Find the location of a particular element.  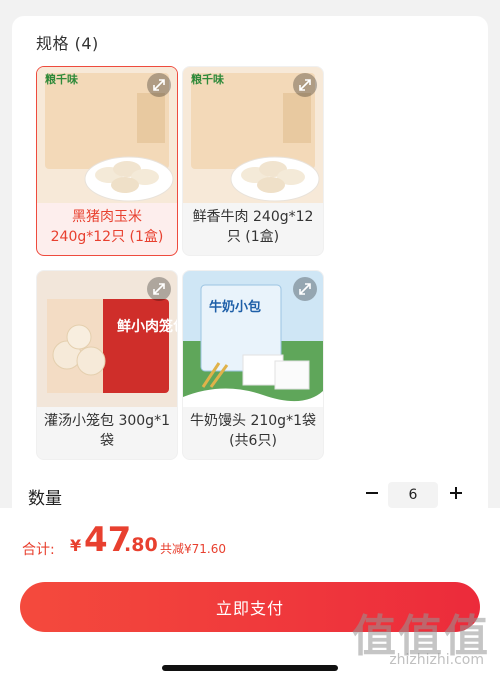

spec-option-label: 黑猪肉玉米 240g*12只 (1盒) is located at coordinates (107, 227).